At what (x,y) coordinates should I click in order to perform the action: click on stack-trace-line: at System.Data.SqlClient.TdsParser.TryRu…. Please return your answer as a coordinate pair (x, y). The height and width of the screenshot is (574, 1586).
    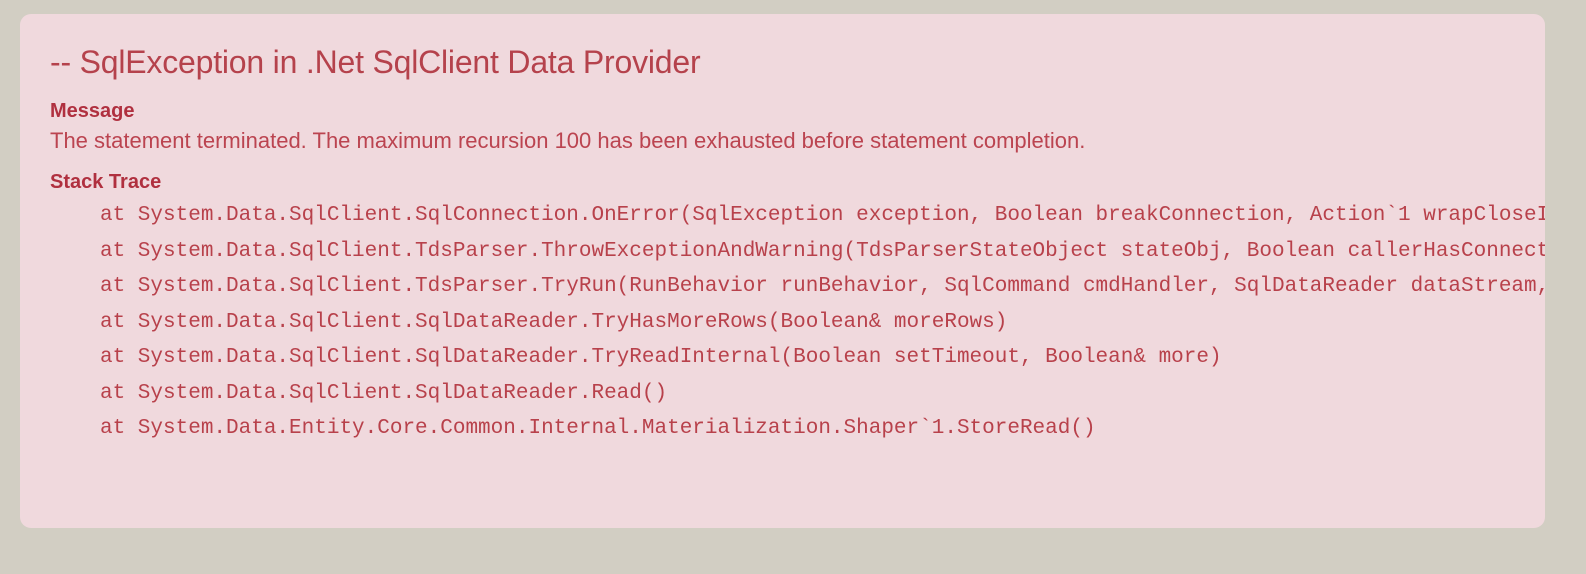
    Looking at the image, I should click on (822, 287).